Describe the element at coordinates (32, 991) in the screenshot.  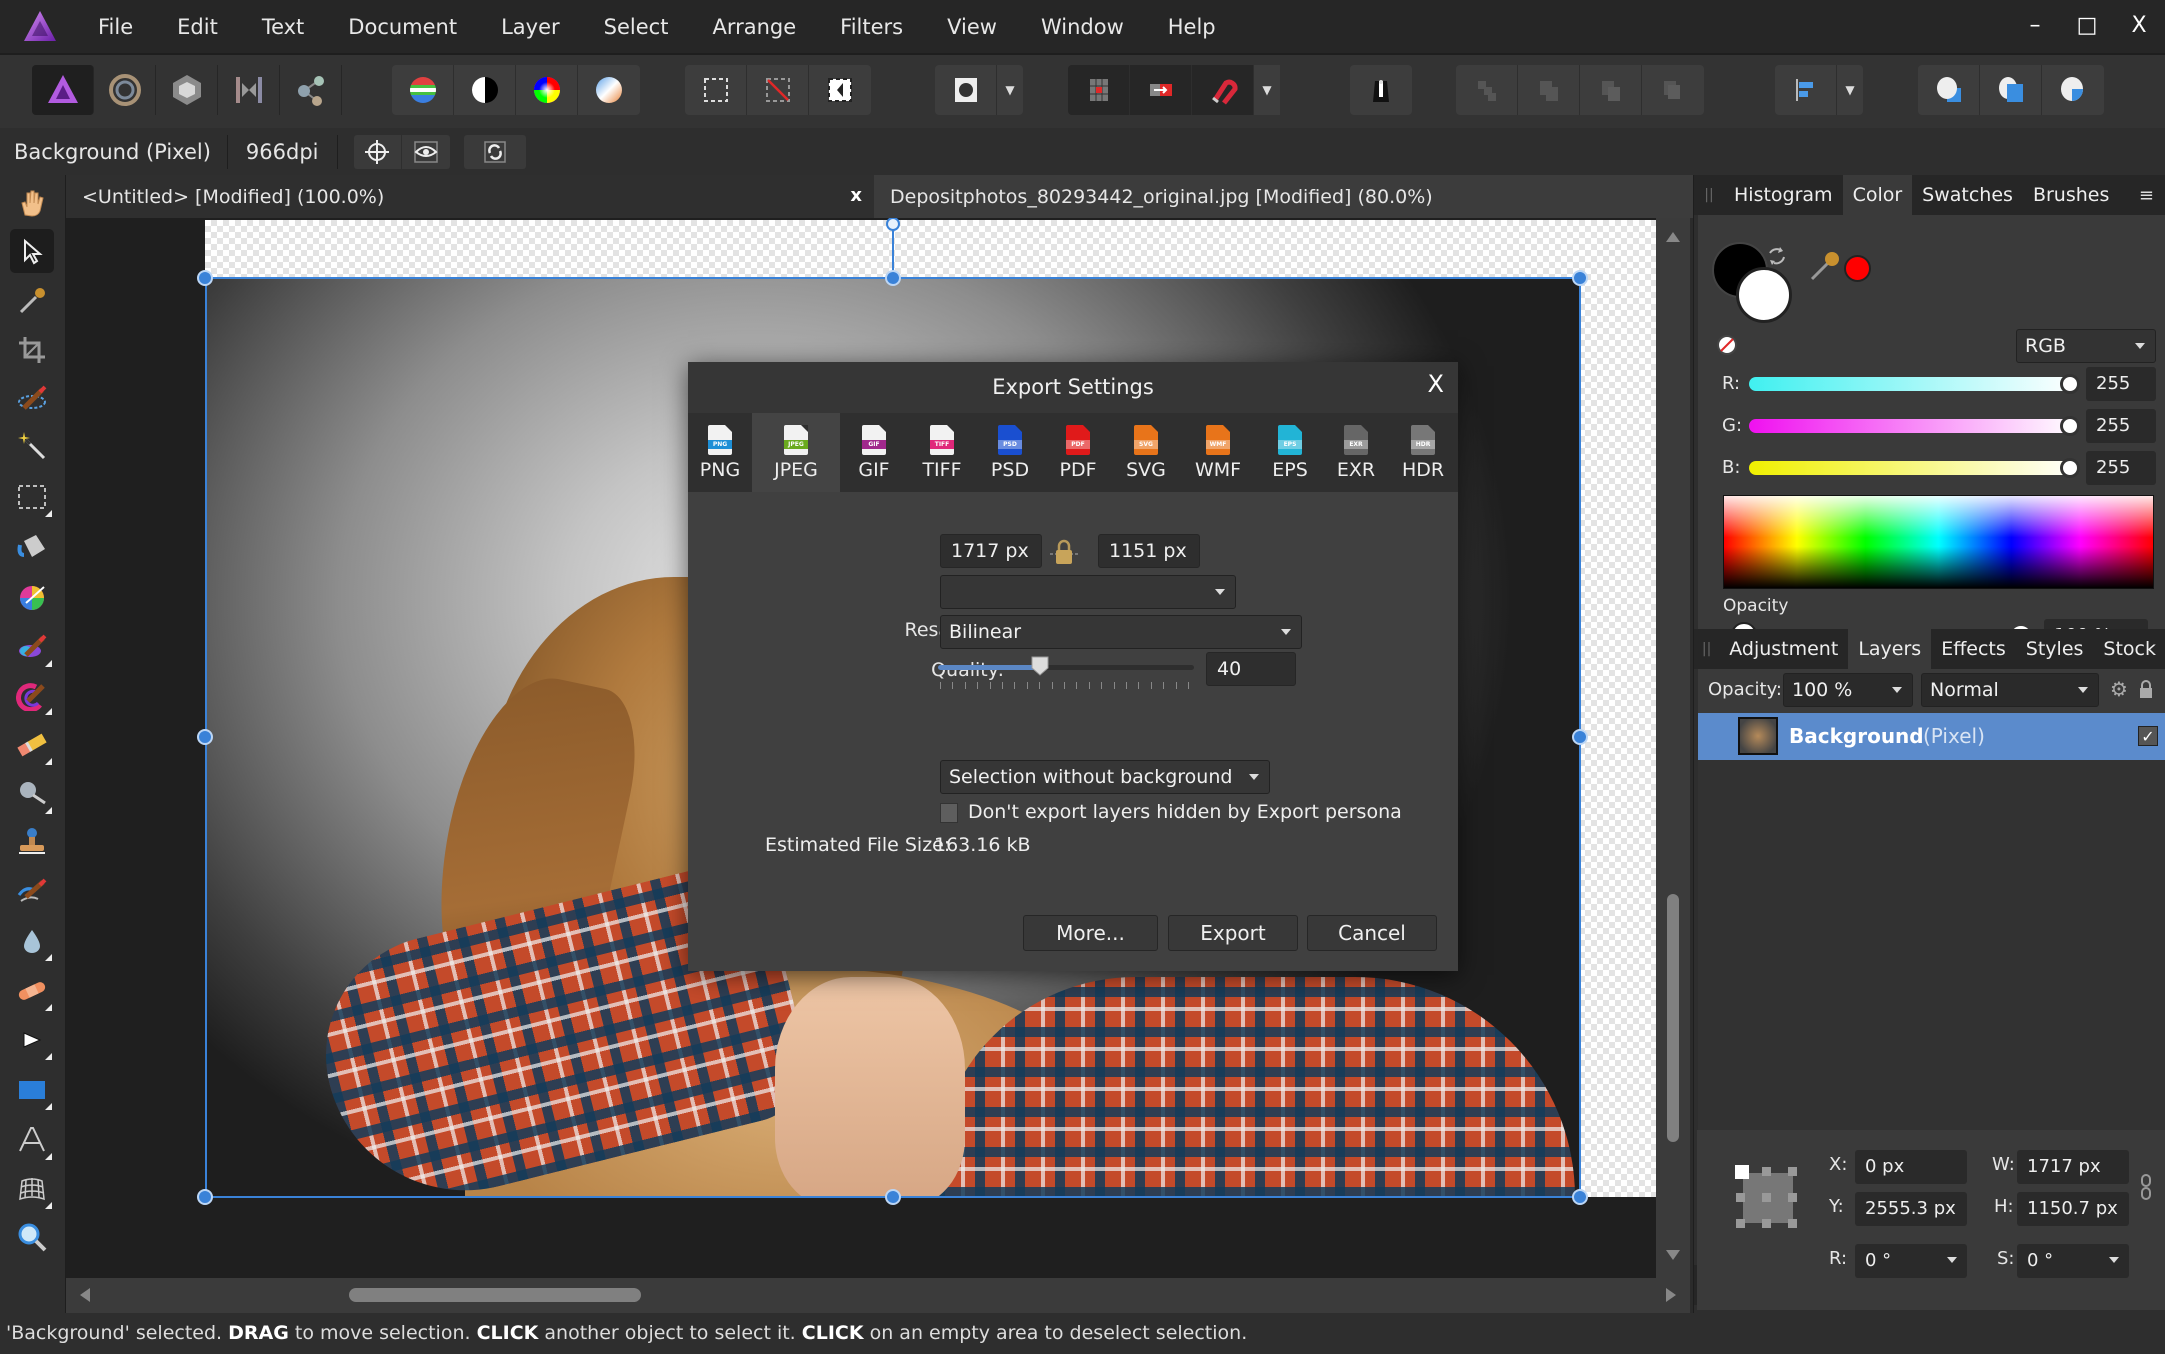
I see `inpainting-brush-tool` at that location.